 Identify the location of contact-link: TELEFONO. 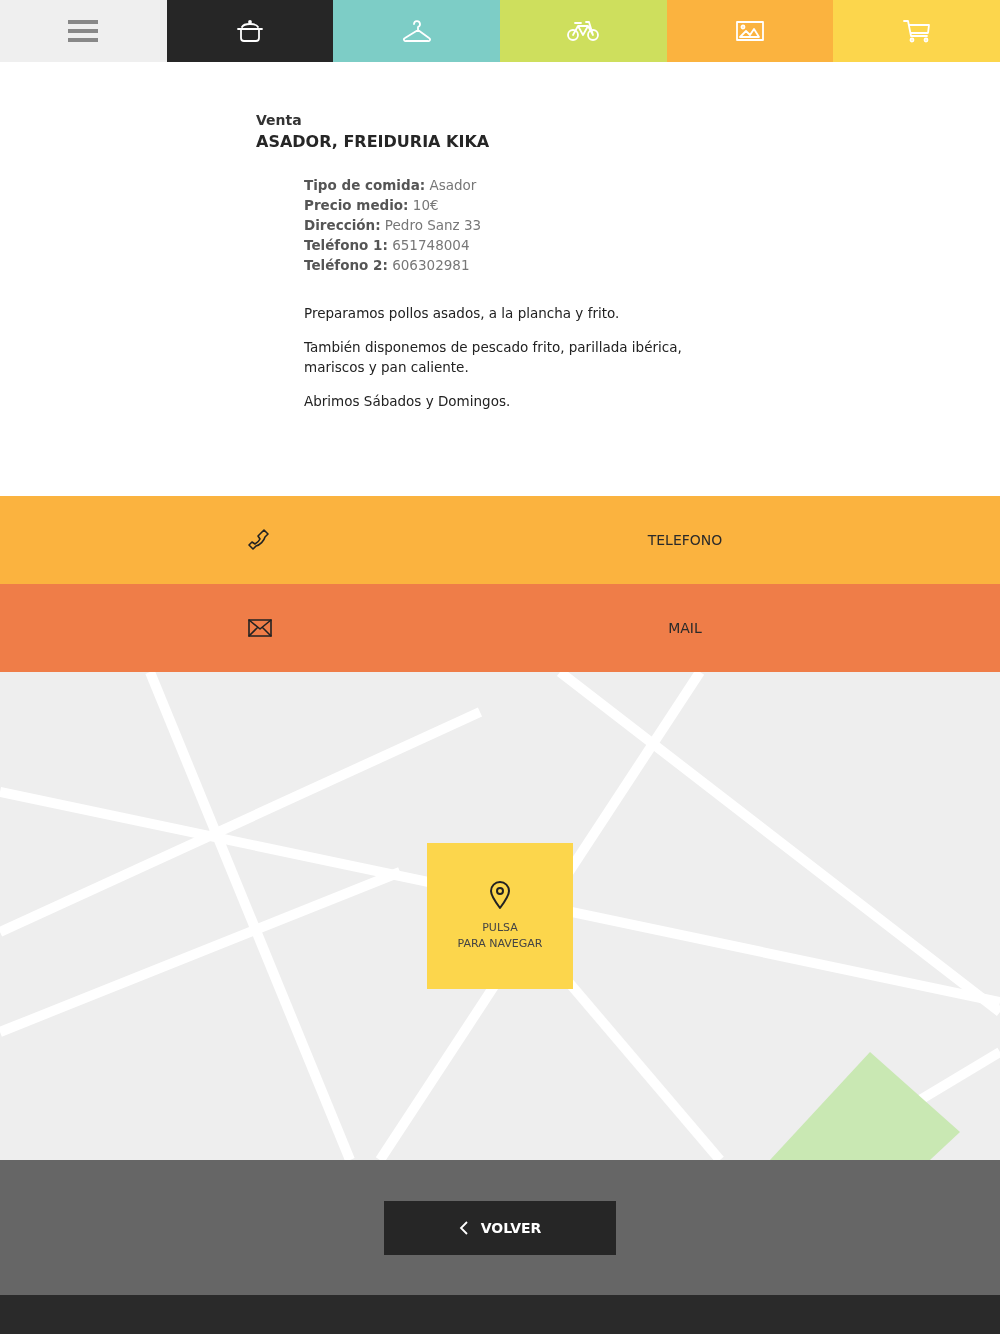
(500, 540).